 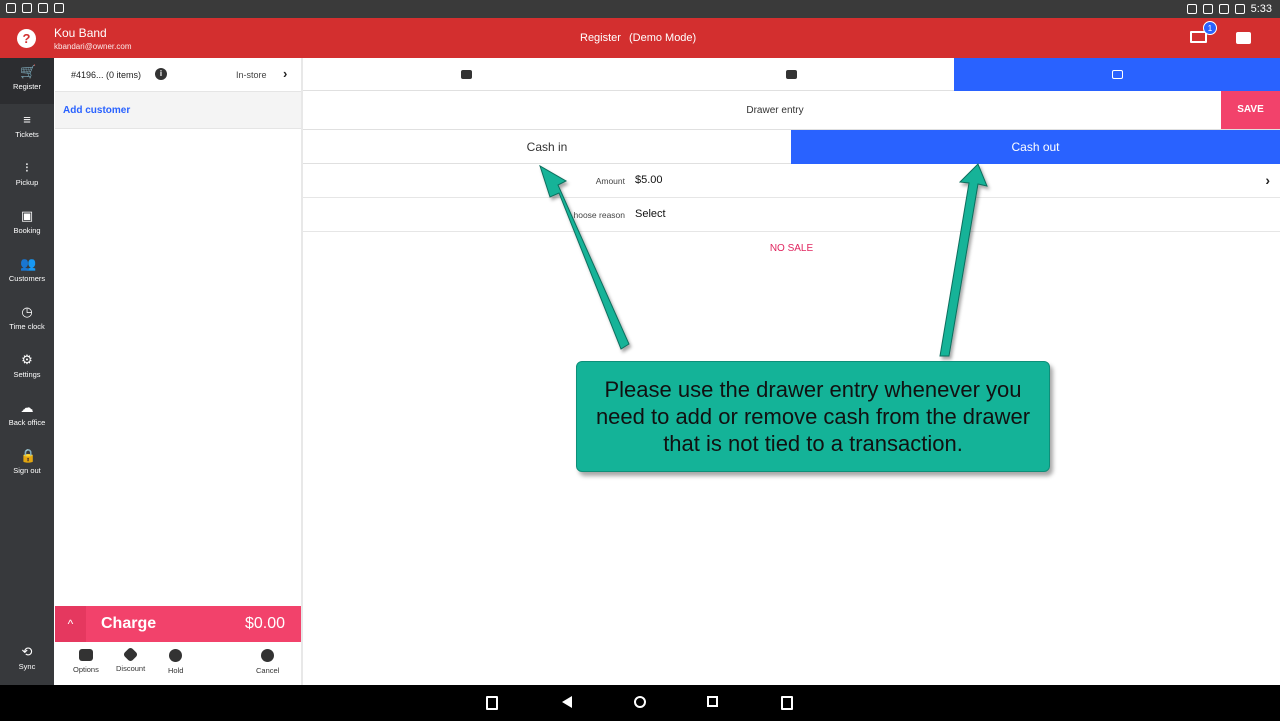 What do you see at coordinates (128, 624) in the screenshot?
I see `charge-button: Charge` at bounding box center [128, 624].